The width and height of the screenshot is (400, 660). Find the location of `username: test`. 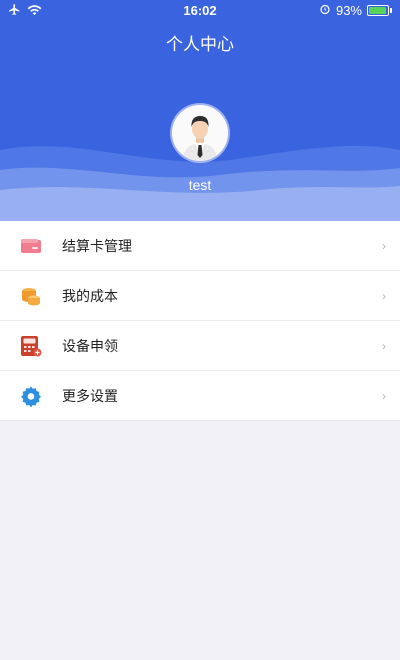

username: test is located at coordinates (200, 185).